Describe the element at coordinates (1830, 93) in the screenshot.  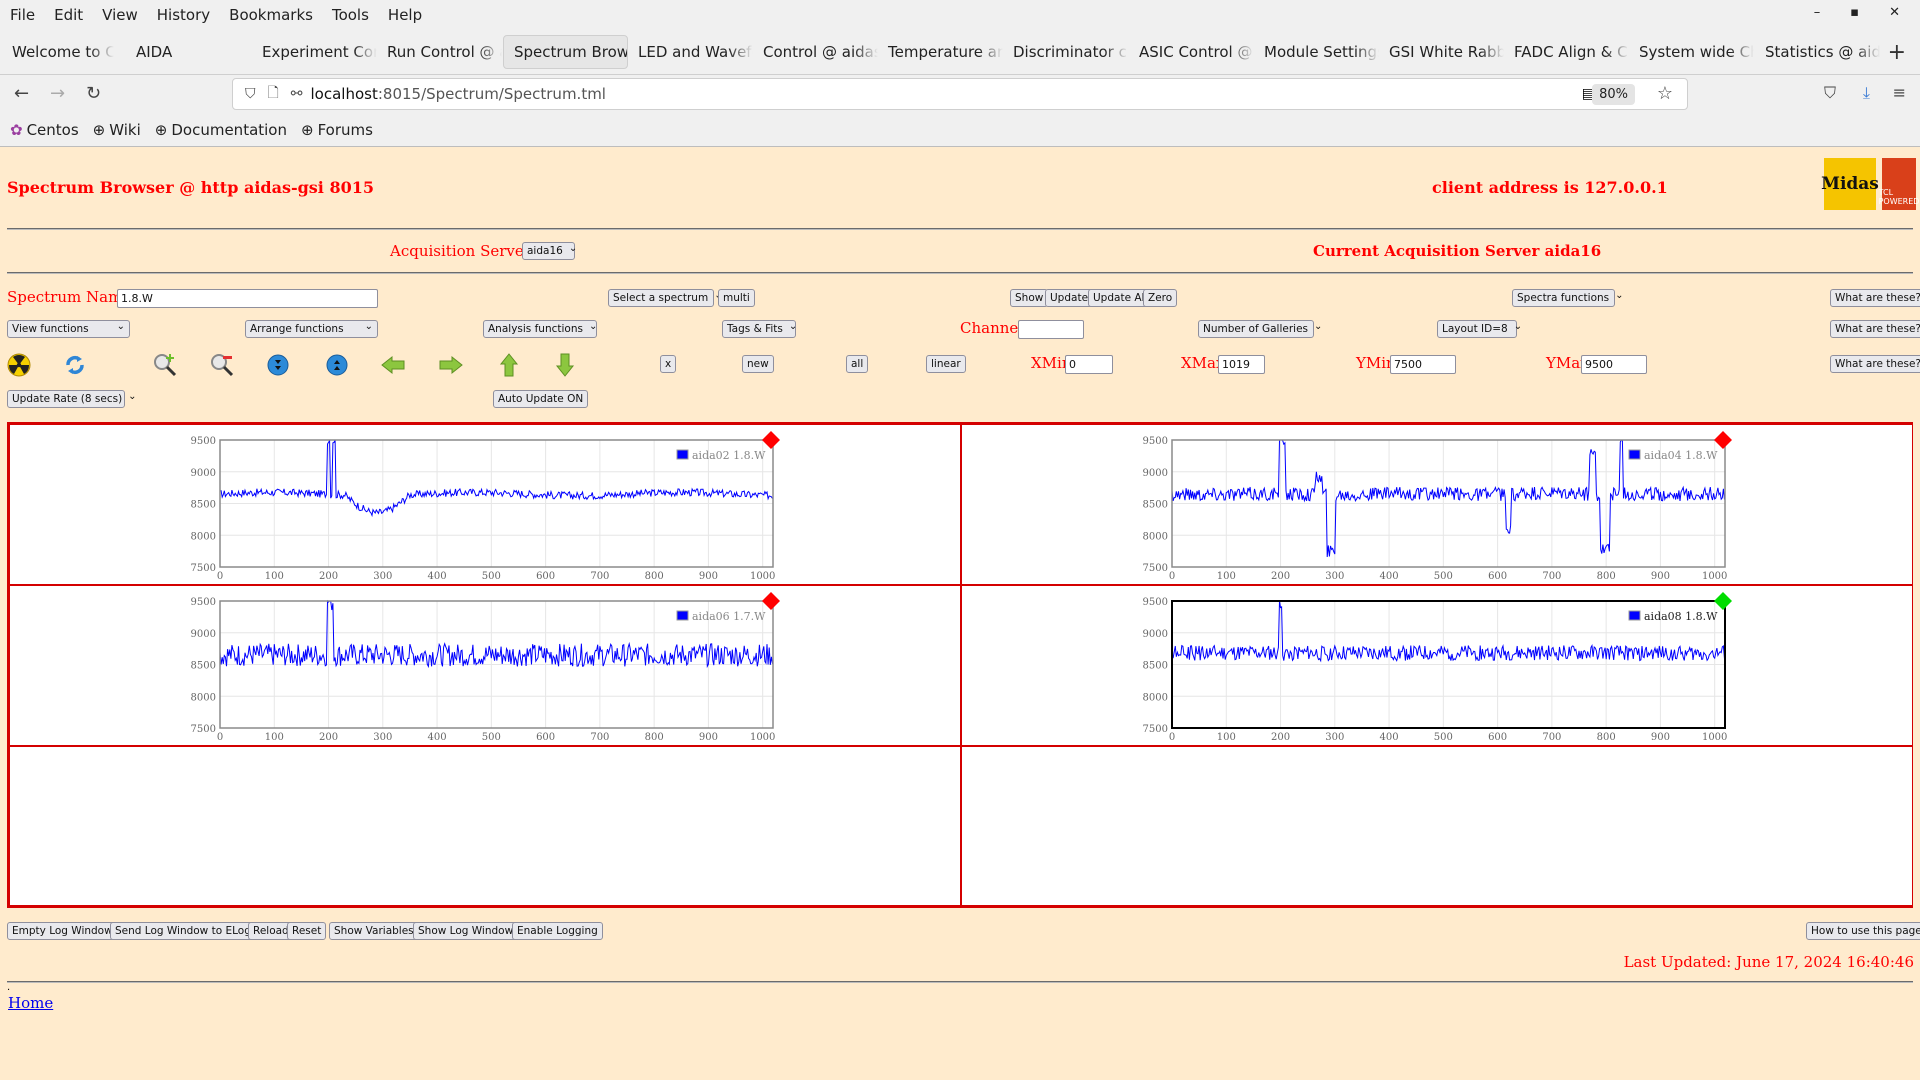
I see `pocket-icon: ⛉` at that location.